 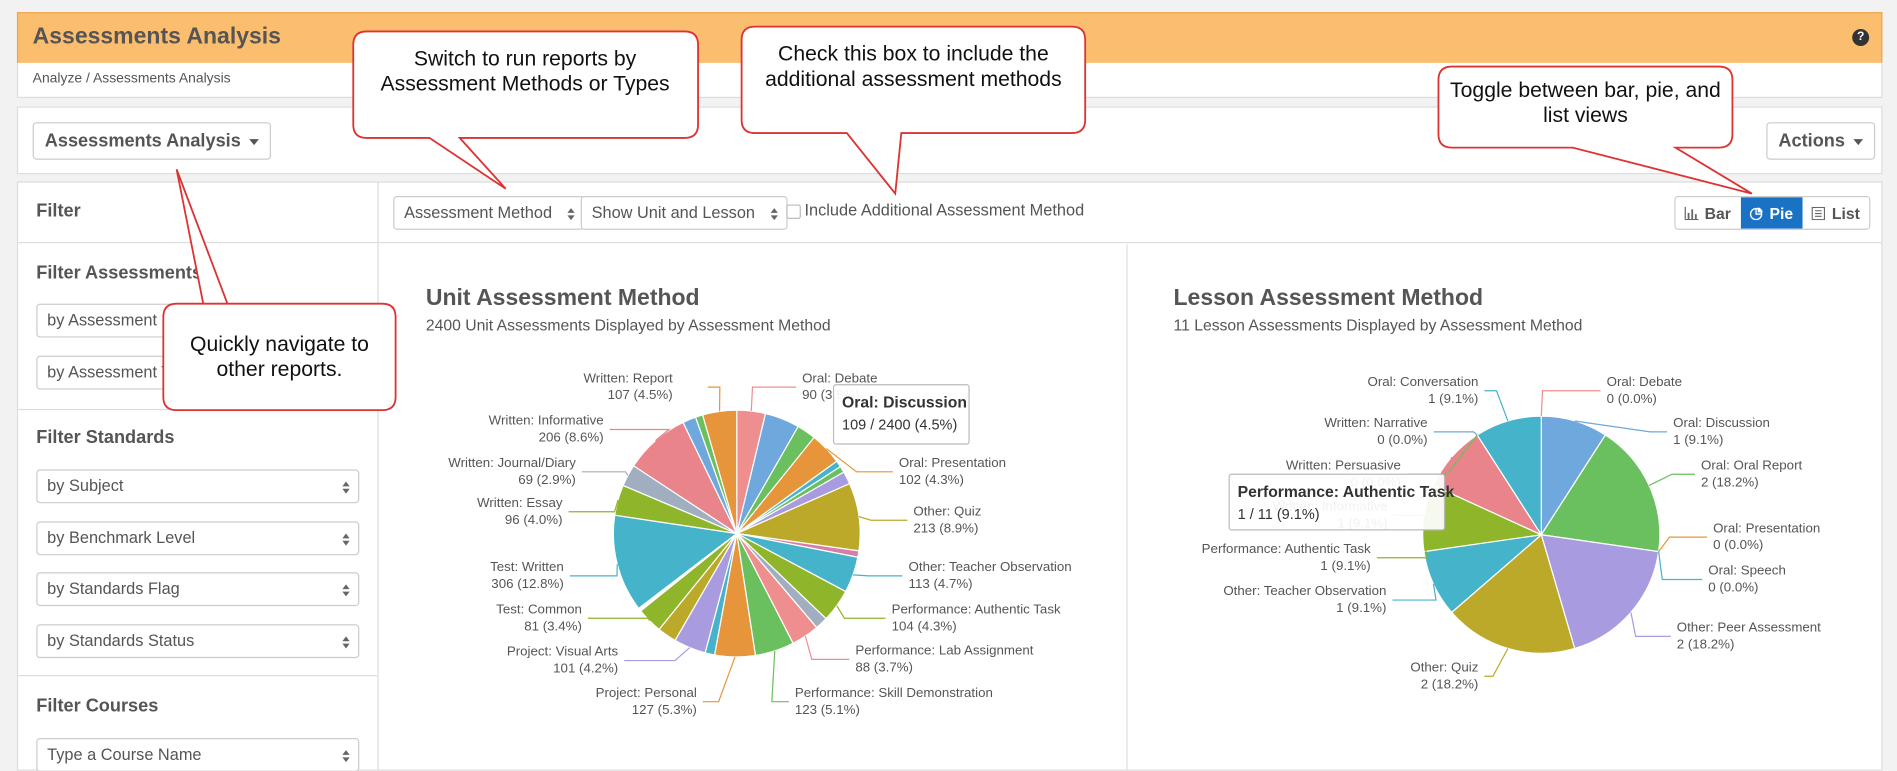 I want to click on standards-status-filter: by Standards Status, so click(x=198, y=641).